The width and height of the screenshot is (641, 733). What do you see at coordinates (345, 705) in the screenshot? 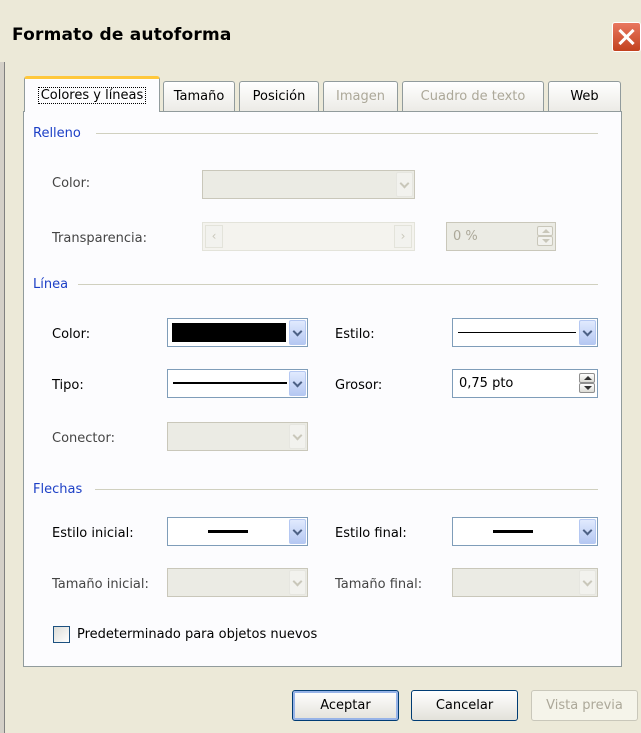
I see `aceptar-button: Aceptar` at bounding box center [345, 705].